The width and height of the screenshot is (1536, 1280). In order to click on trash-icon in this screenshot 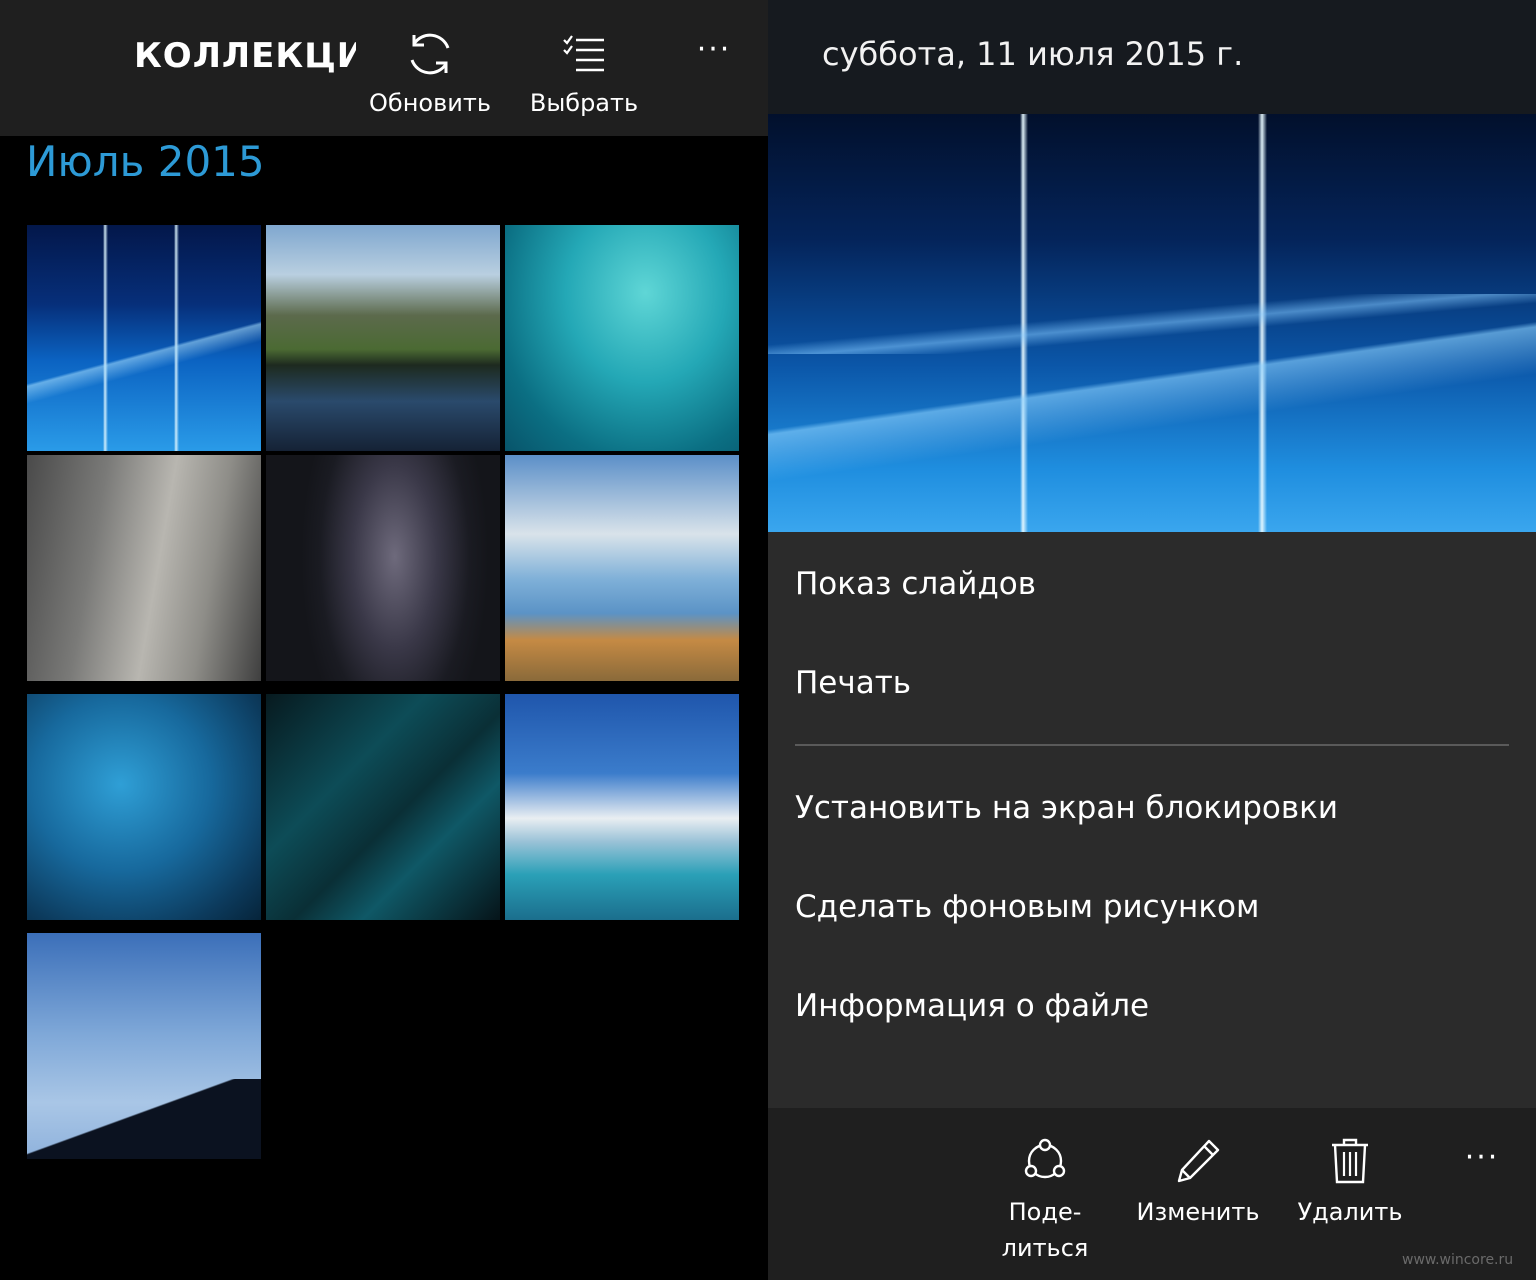, I will do `click(1350, 1161)`.